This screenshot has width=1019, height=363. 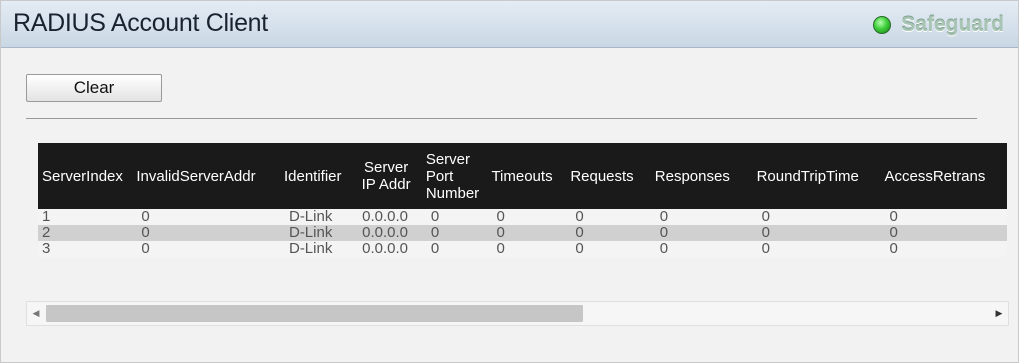 I want to click on column-header-roundtriptime: RoundTripTime, so click(x=820, y=176).